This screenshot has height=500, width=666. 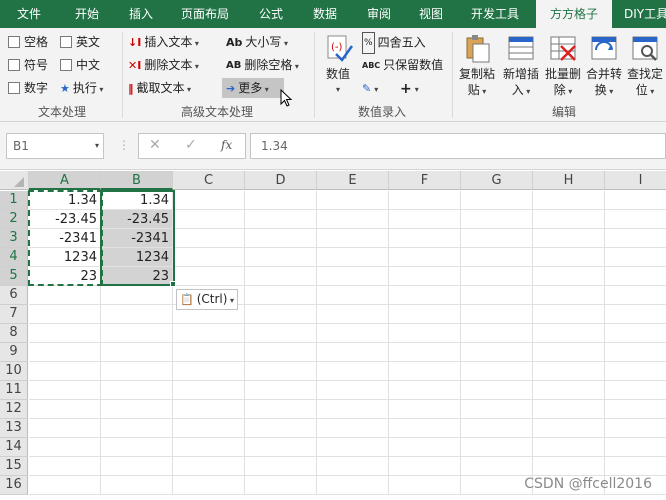 What do you see at coordinates (635, 180) in the screenshot?
I see `column-header-i: I` at bounding box center [635, 180].